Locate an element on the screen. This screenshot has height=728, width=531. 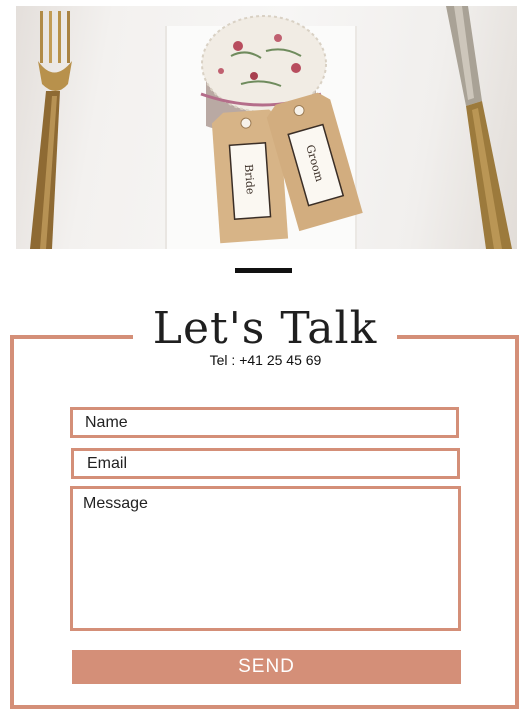
email-input is located at coordinates (265, 463).